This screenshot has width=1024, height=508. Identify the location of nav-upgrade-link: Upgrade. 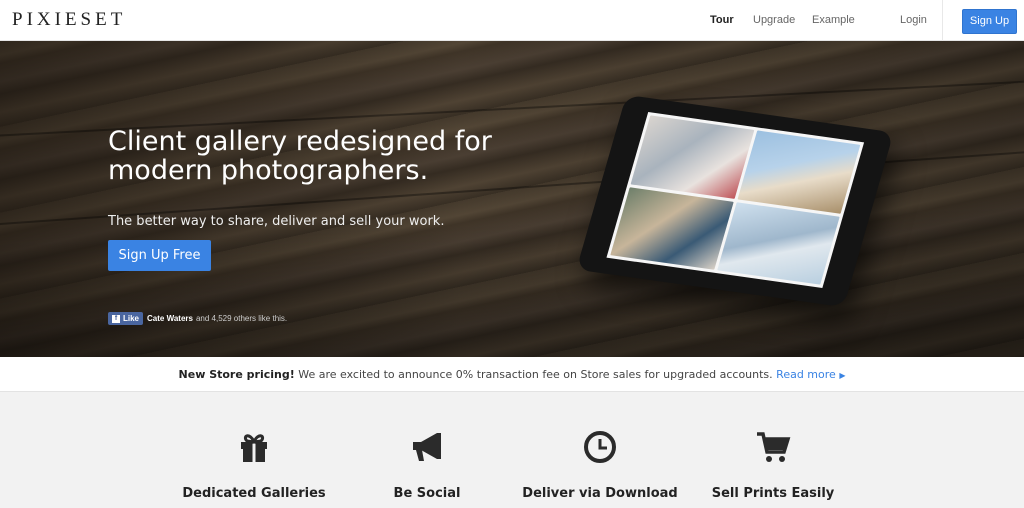
(774, 20).